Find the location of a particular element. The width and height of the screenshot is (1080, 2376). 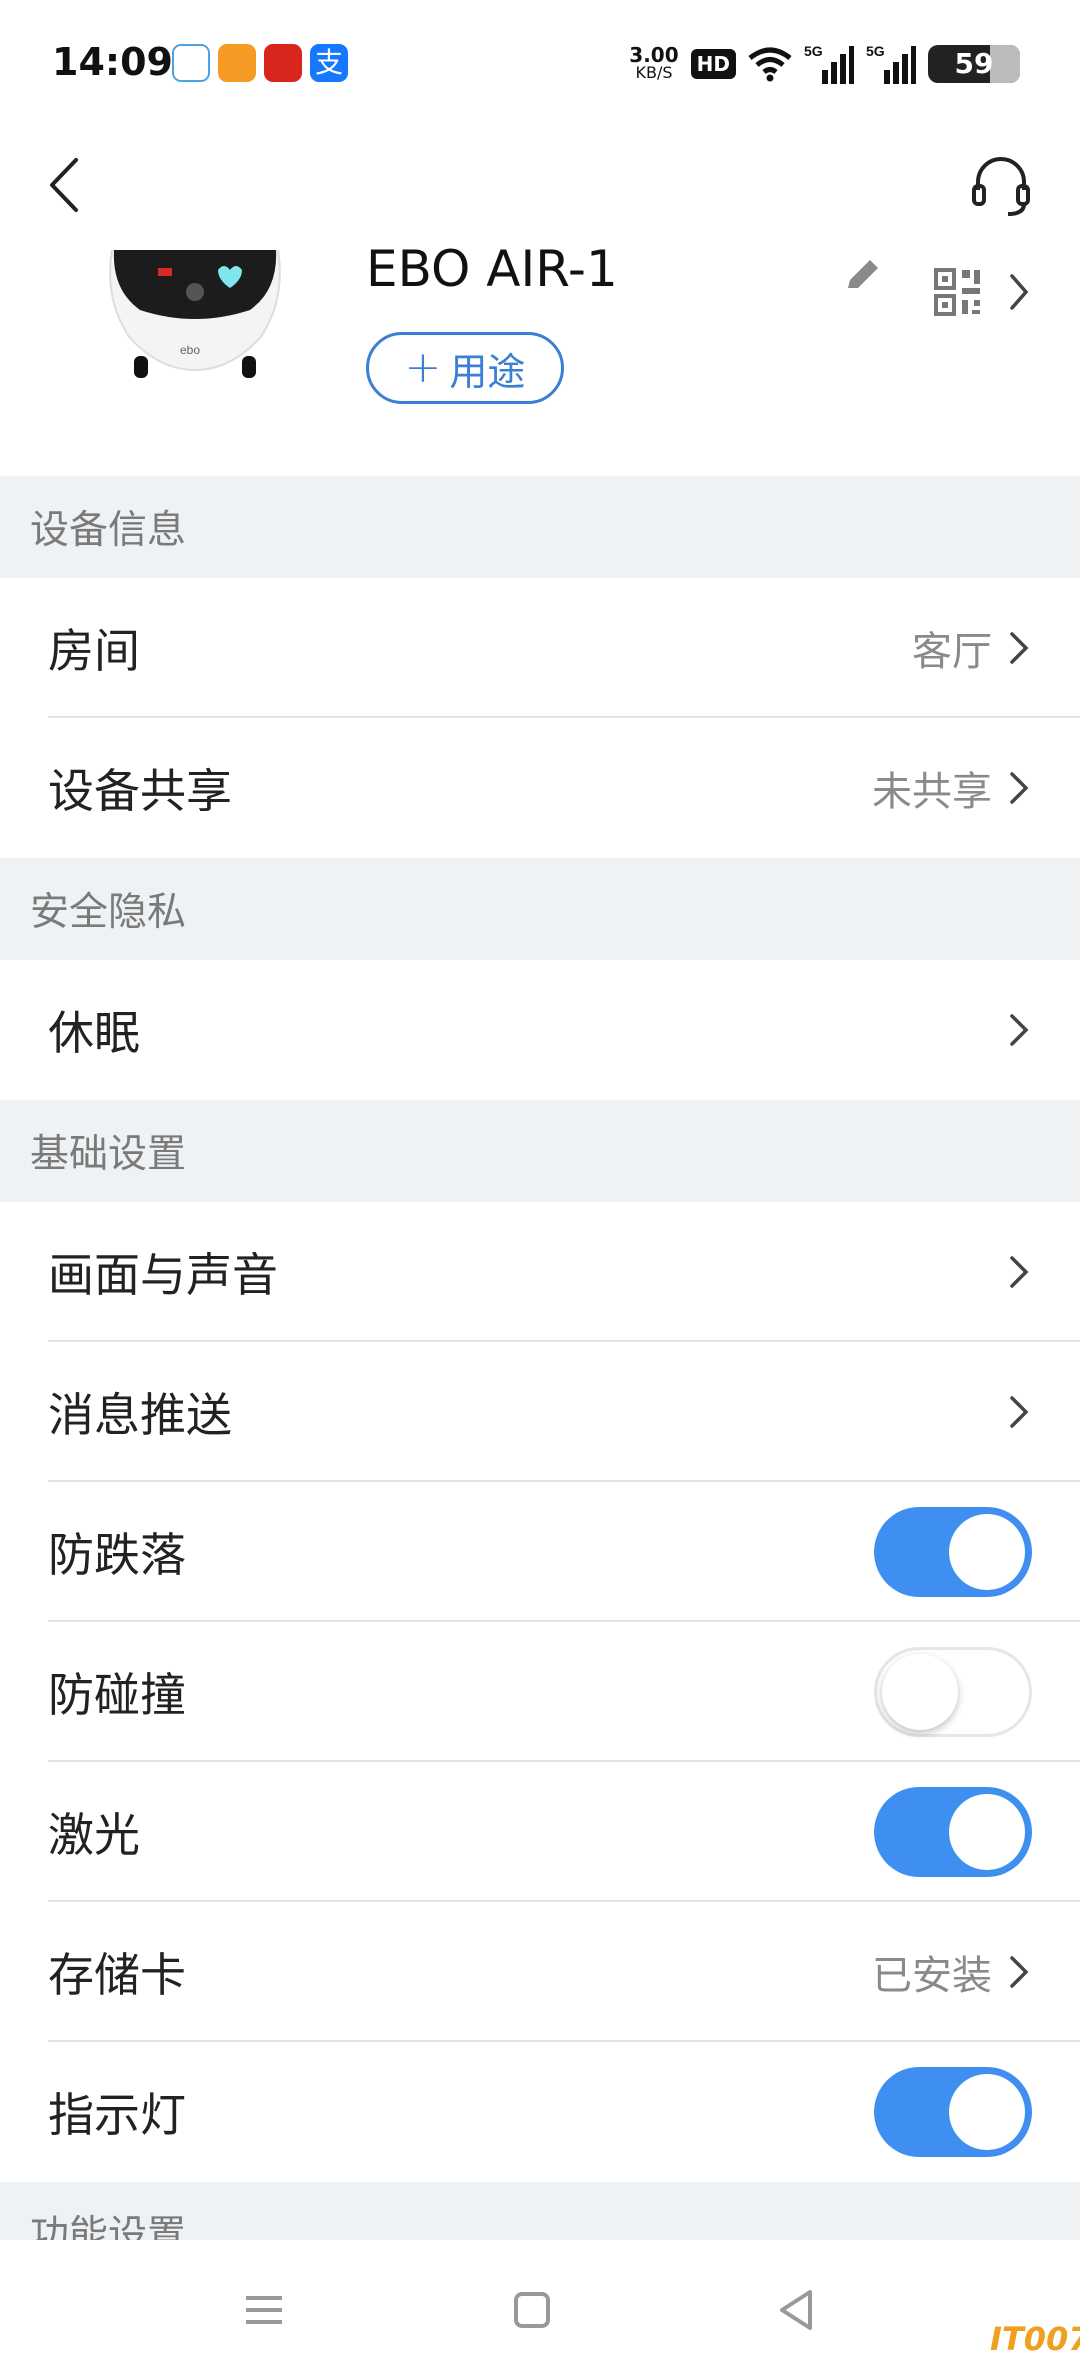

settings-row-picture-sound: 画面与声音 is located at coordinates (540, 1272).